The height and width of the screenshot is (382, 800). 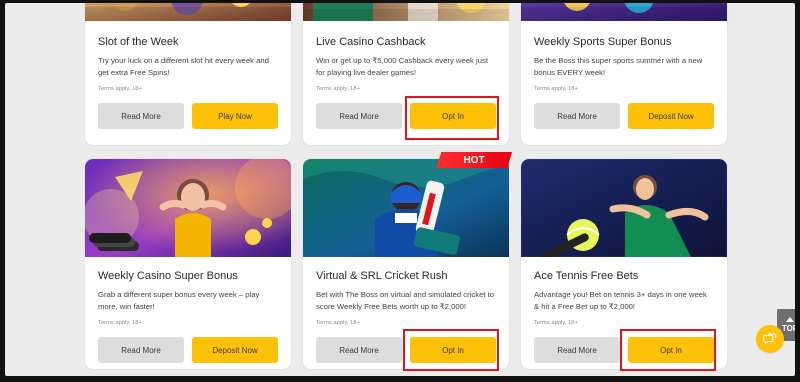 I want to click on promo-title: Weekly Casino Super Bonus, so click(x=168, y=276).